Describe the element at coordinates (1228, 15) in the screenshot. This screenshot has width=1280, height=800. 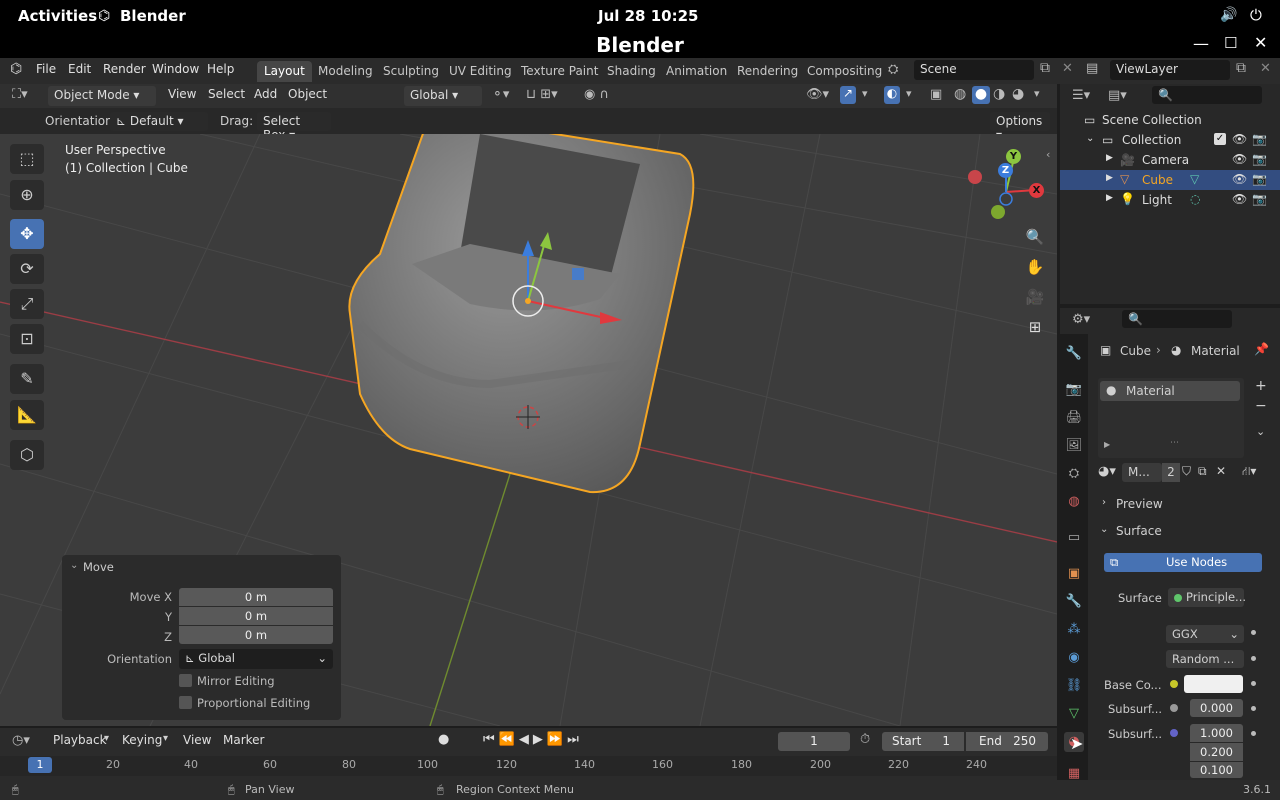
I see `volume-icon: 🔊` at that location.